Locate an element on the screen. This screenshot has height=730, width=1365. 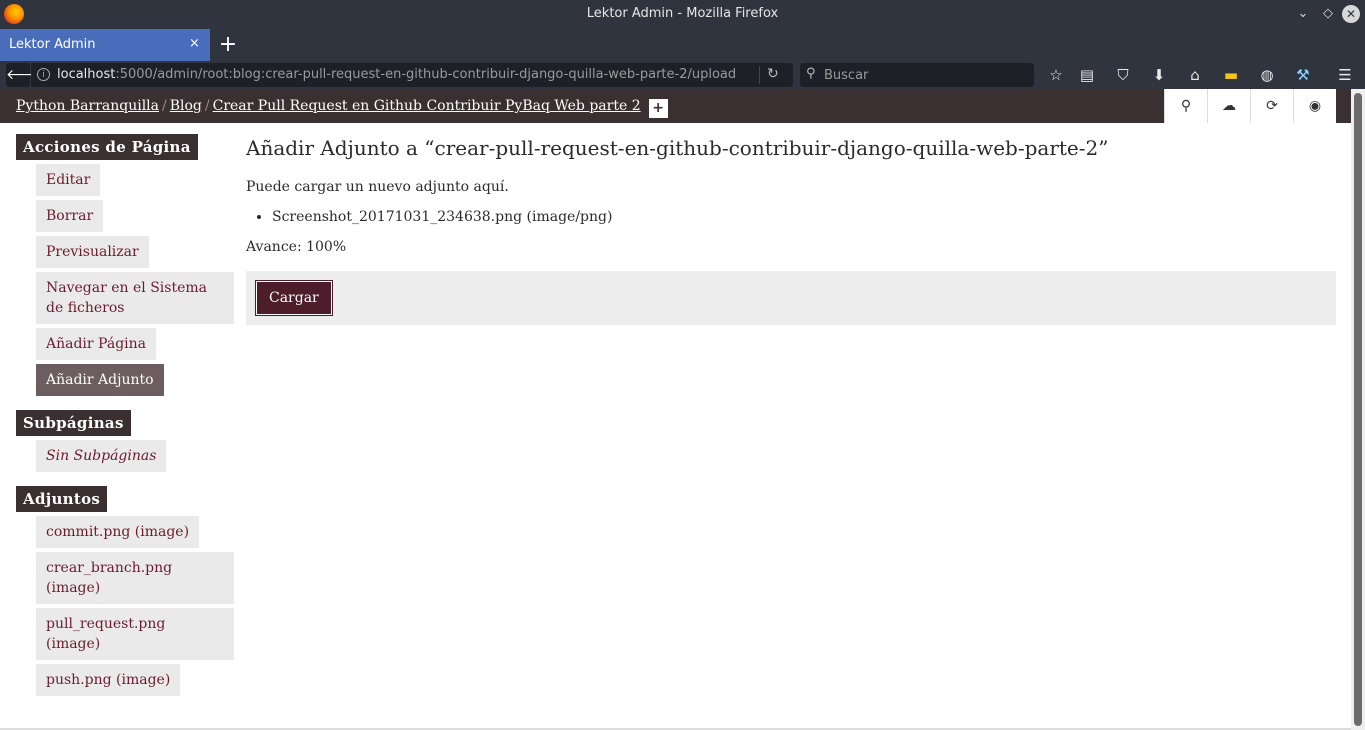
tab-strip: Lektor Admin × + is located at coordinates (682, 45).